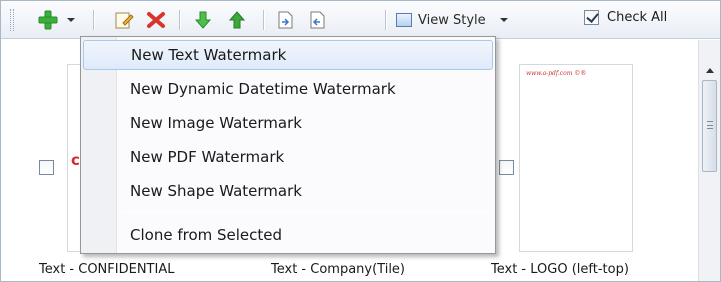 The height and width of the screenshot is (282, 721). I want to click on item-caption: Text - Company(Tile), so click(338, 269).